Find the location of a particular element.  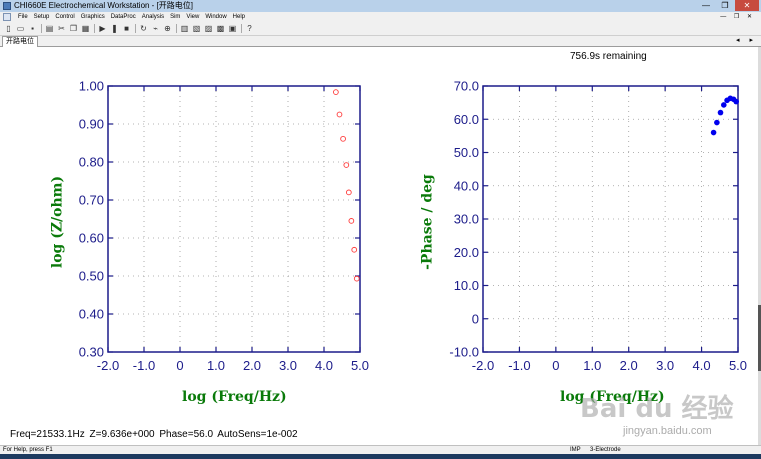

close-button: ✕ is located at coordinates (747, 5).